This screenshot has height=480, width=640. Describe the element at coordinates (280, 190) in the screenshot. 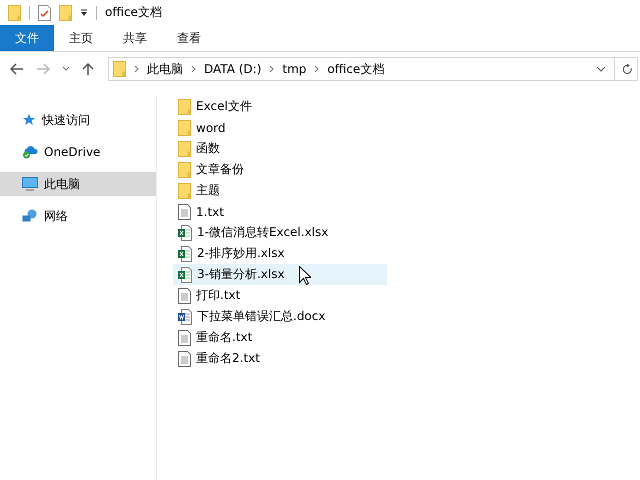

I see `file-row: 主题` at that location.